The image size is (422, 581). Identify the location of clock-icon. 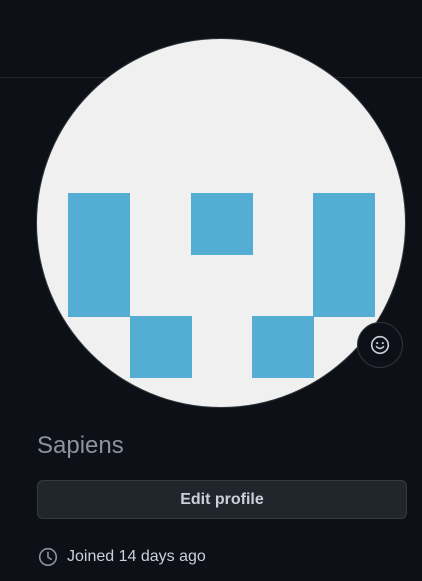
(48, 557).